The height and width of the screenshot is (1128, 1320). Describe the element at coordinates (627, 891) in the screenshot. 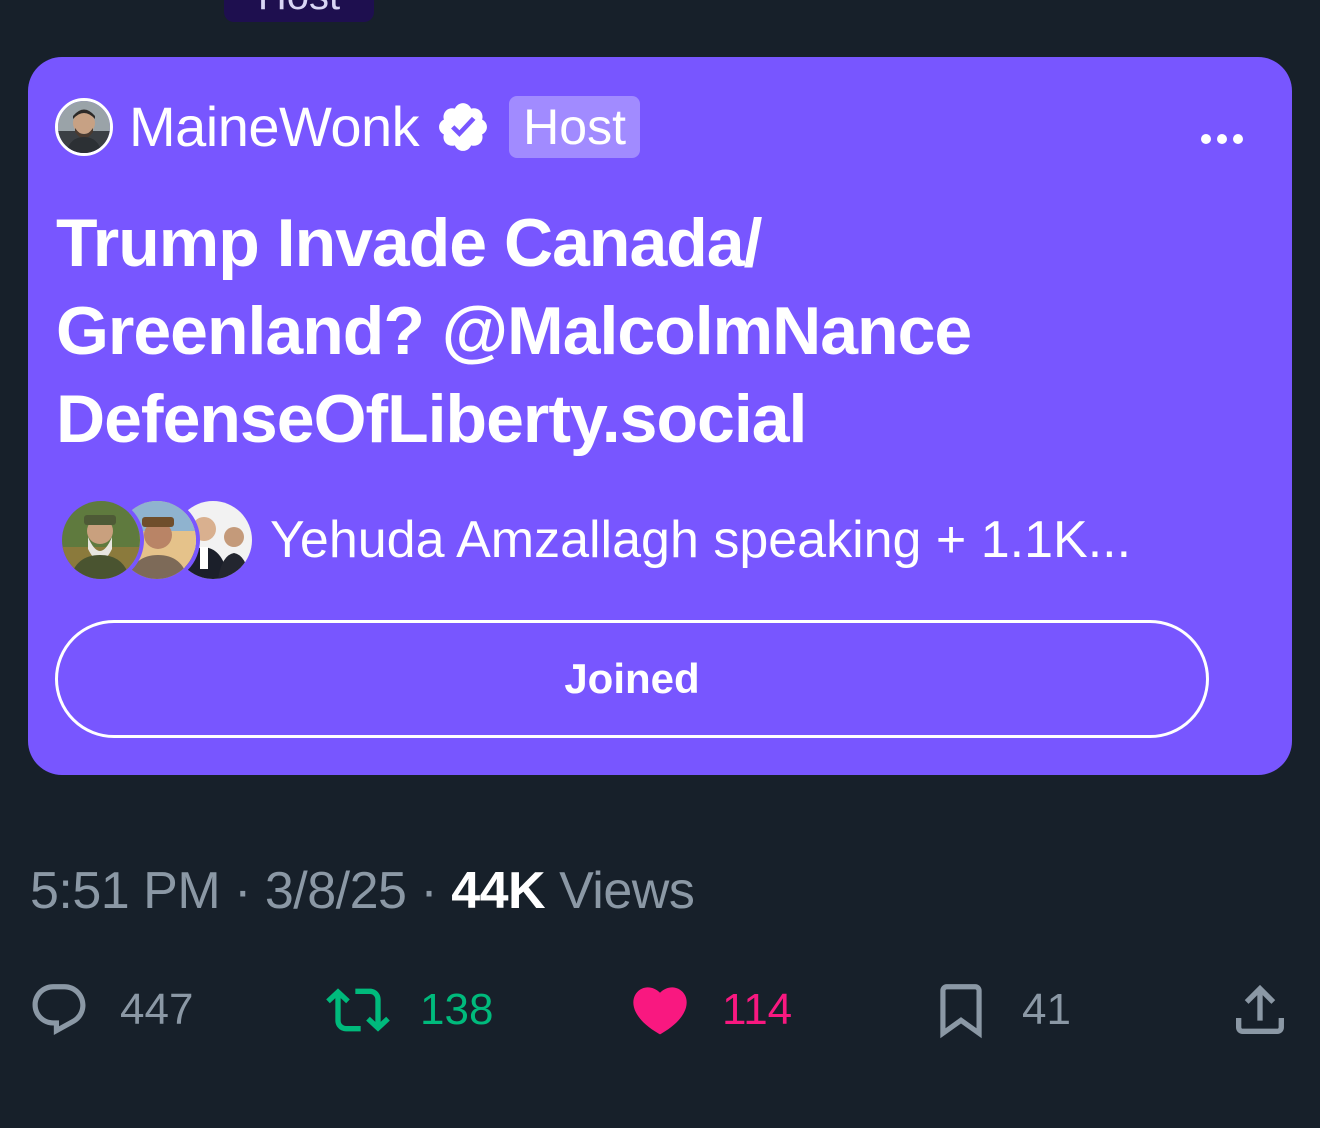

I see `views-label: Views` at that location.